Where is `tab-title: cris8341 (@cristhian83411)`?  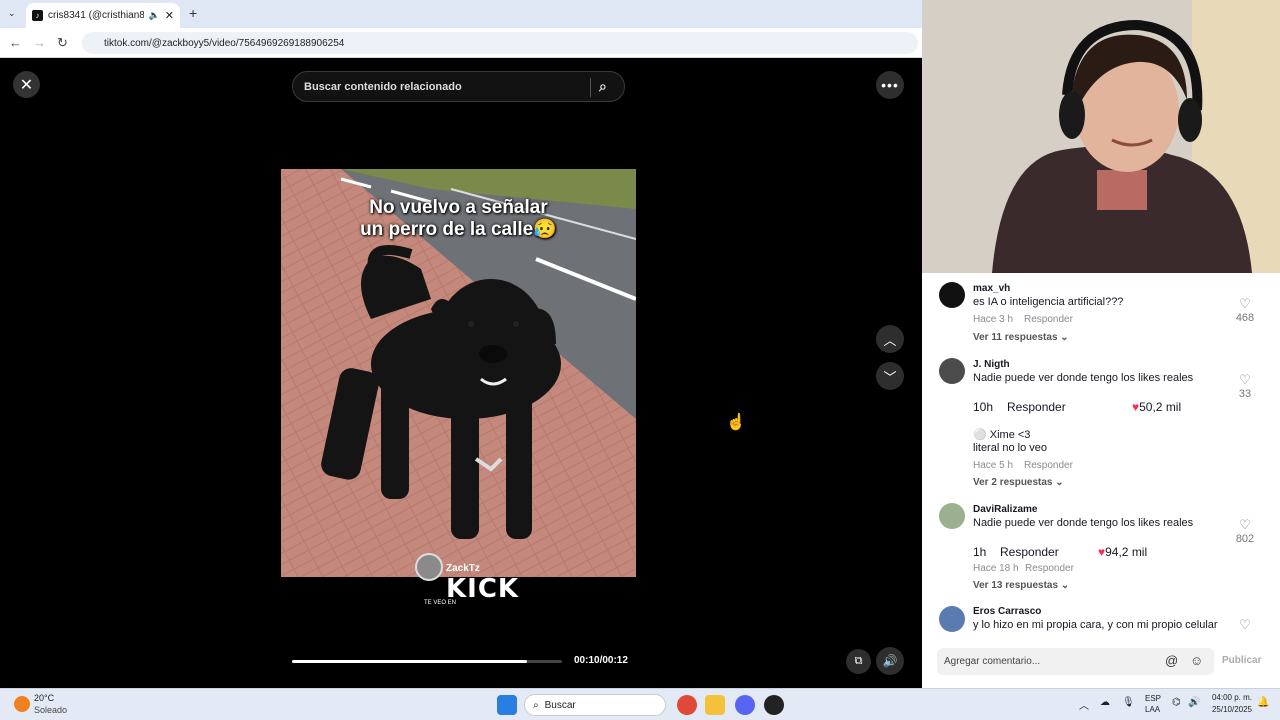 tab-title: cris8341 (@cristhian83411) is located at coordinates (96, 15).